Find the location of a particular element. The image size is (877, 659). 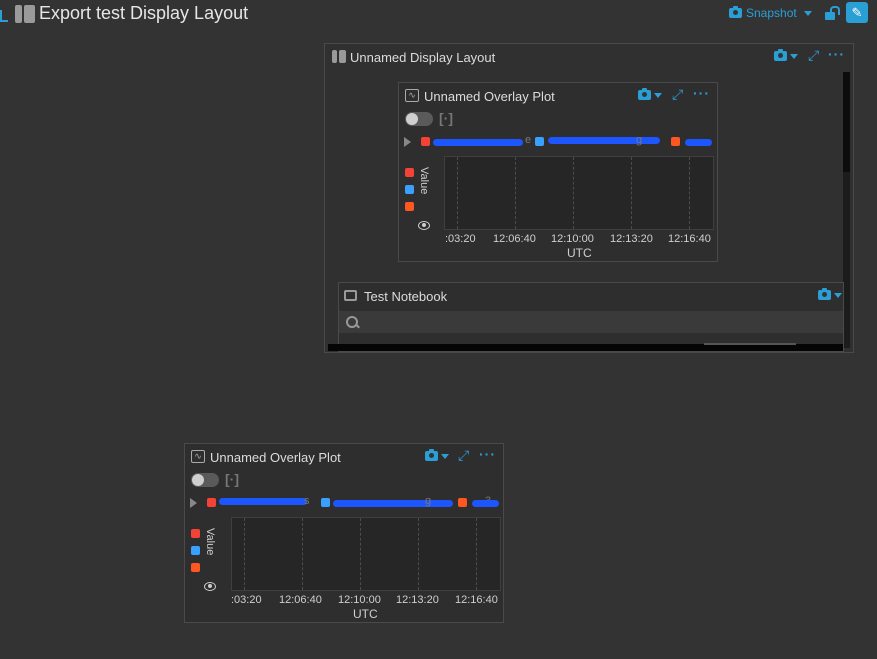

scrollbar is located at coordinates (846, 210).